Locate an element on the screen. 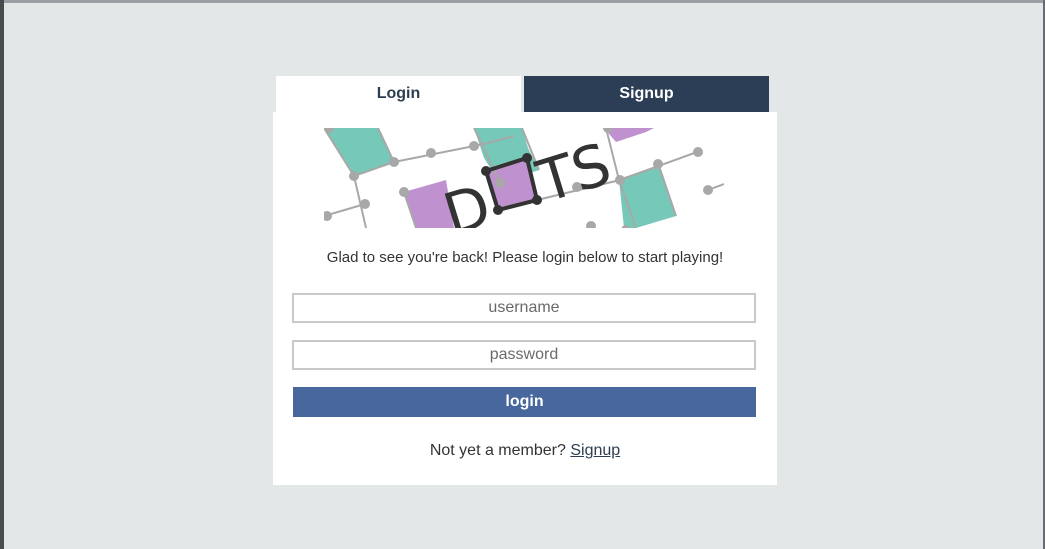 The height and width of the screenshot is (549, 1045). dots-logo-graphic: D TS is located at coordinates (524, 178).